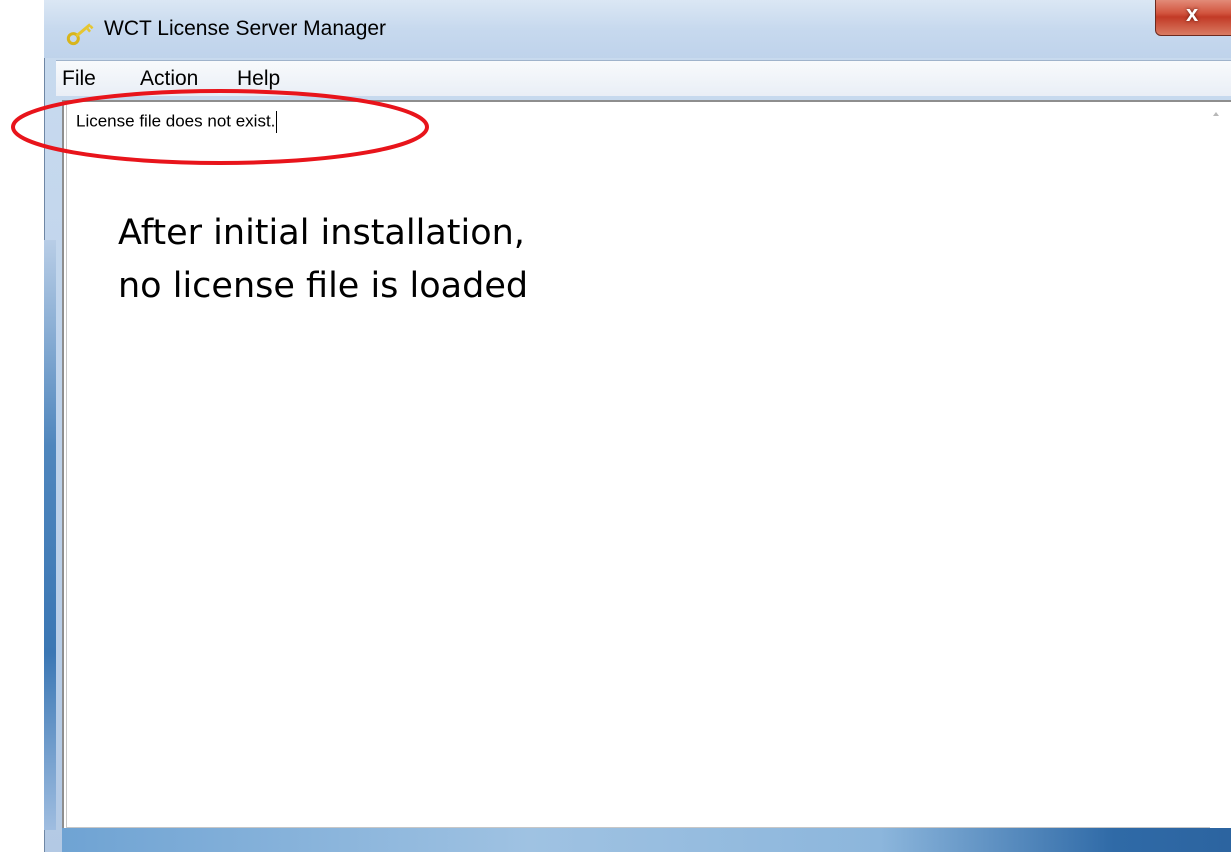 The height and width of the screenshot is (852, 1231). I want to click on scroll-up-arrow-icon, so click(1216, 114).